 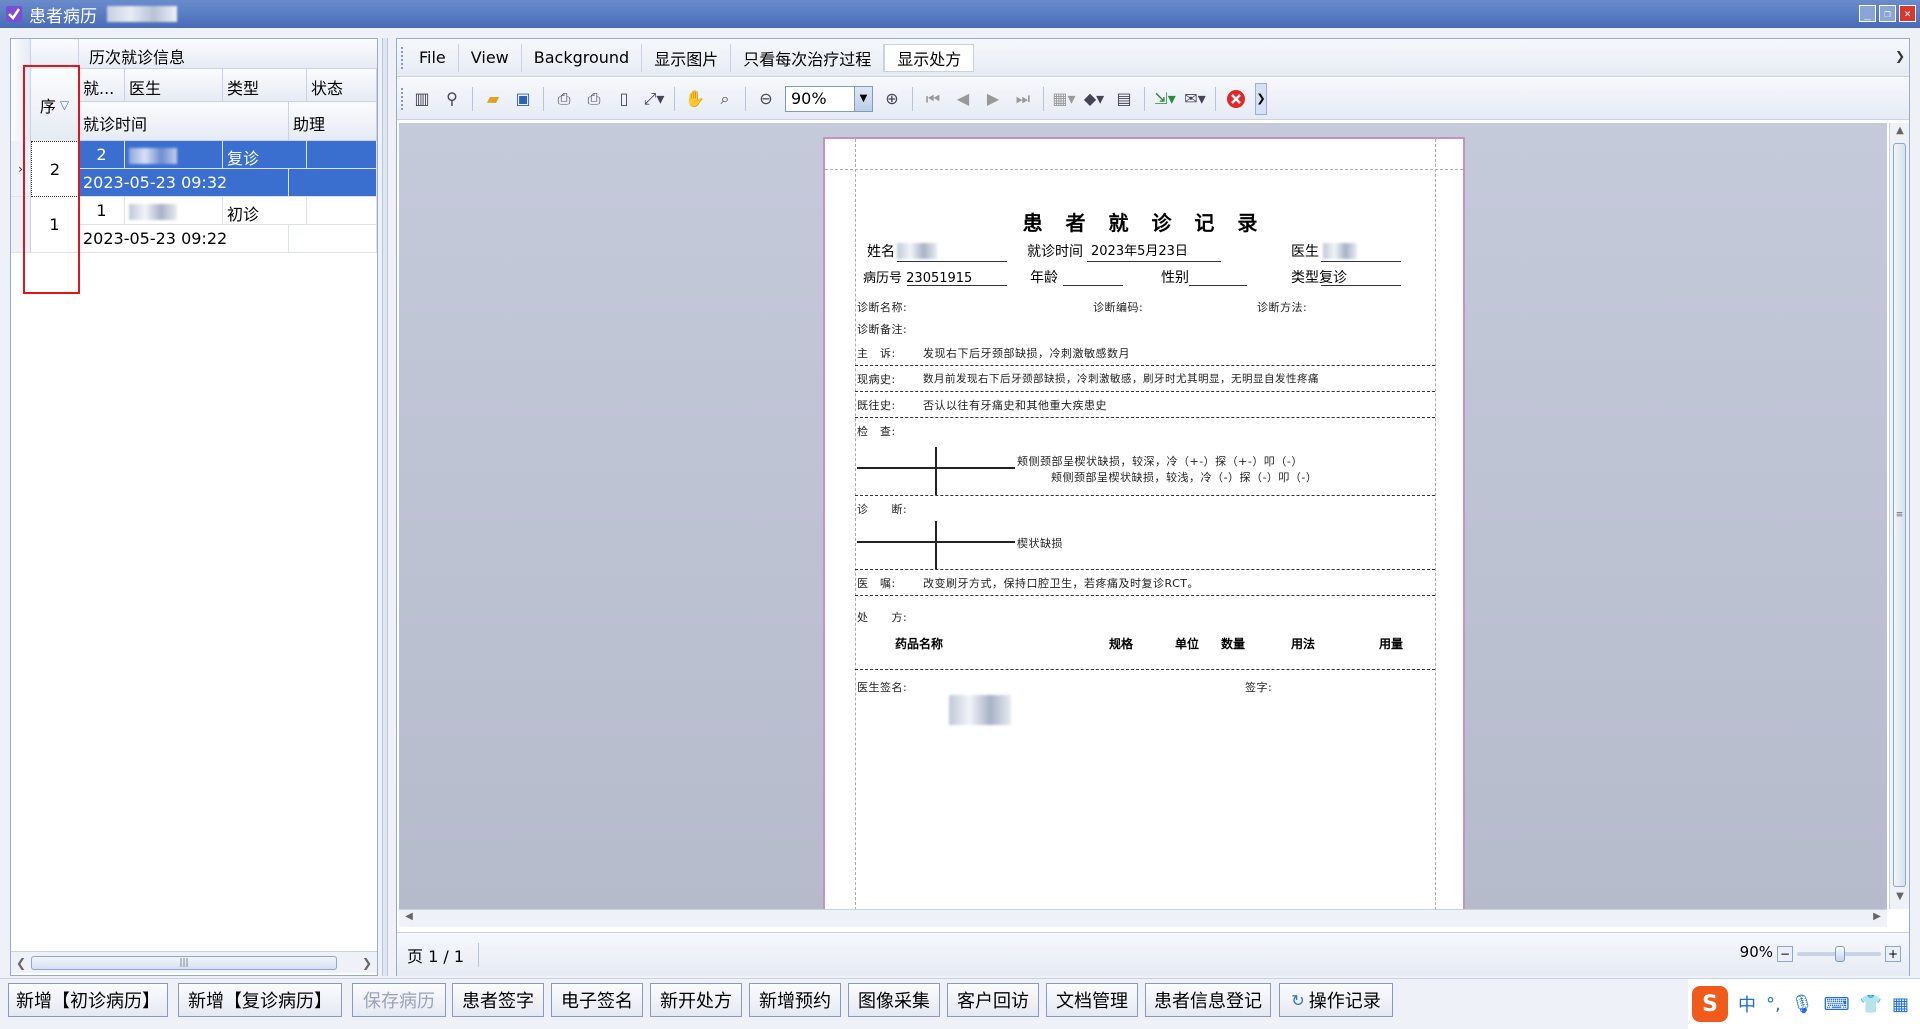 What do you see at coordinates (1900, 1004) in the screenshot?
I see `toolbox-icon: ▦` at bounding box center [1900, 1004].